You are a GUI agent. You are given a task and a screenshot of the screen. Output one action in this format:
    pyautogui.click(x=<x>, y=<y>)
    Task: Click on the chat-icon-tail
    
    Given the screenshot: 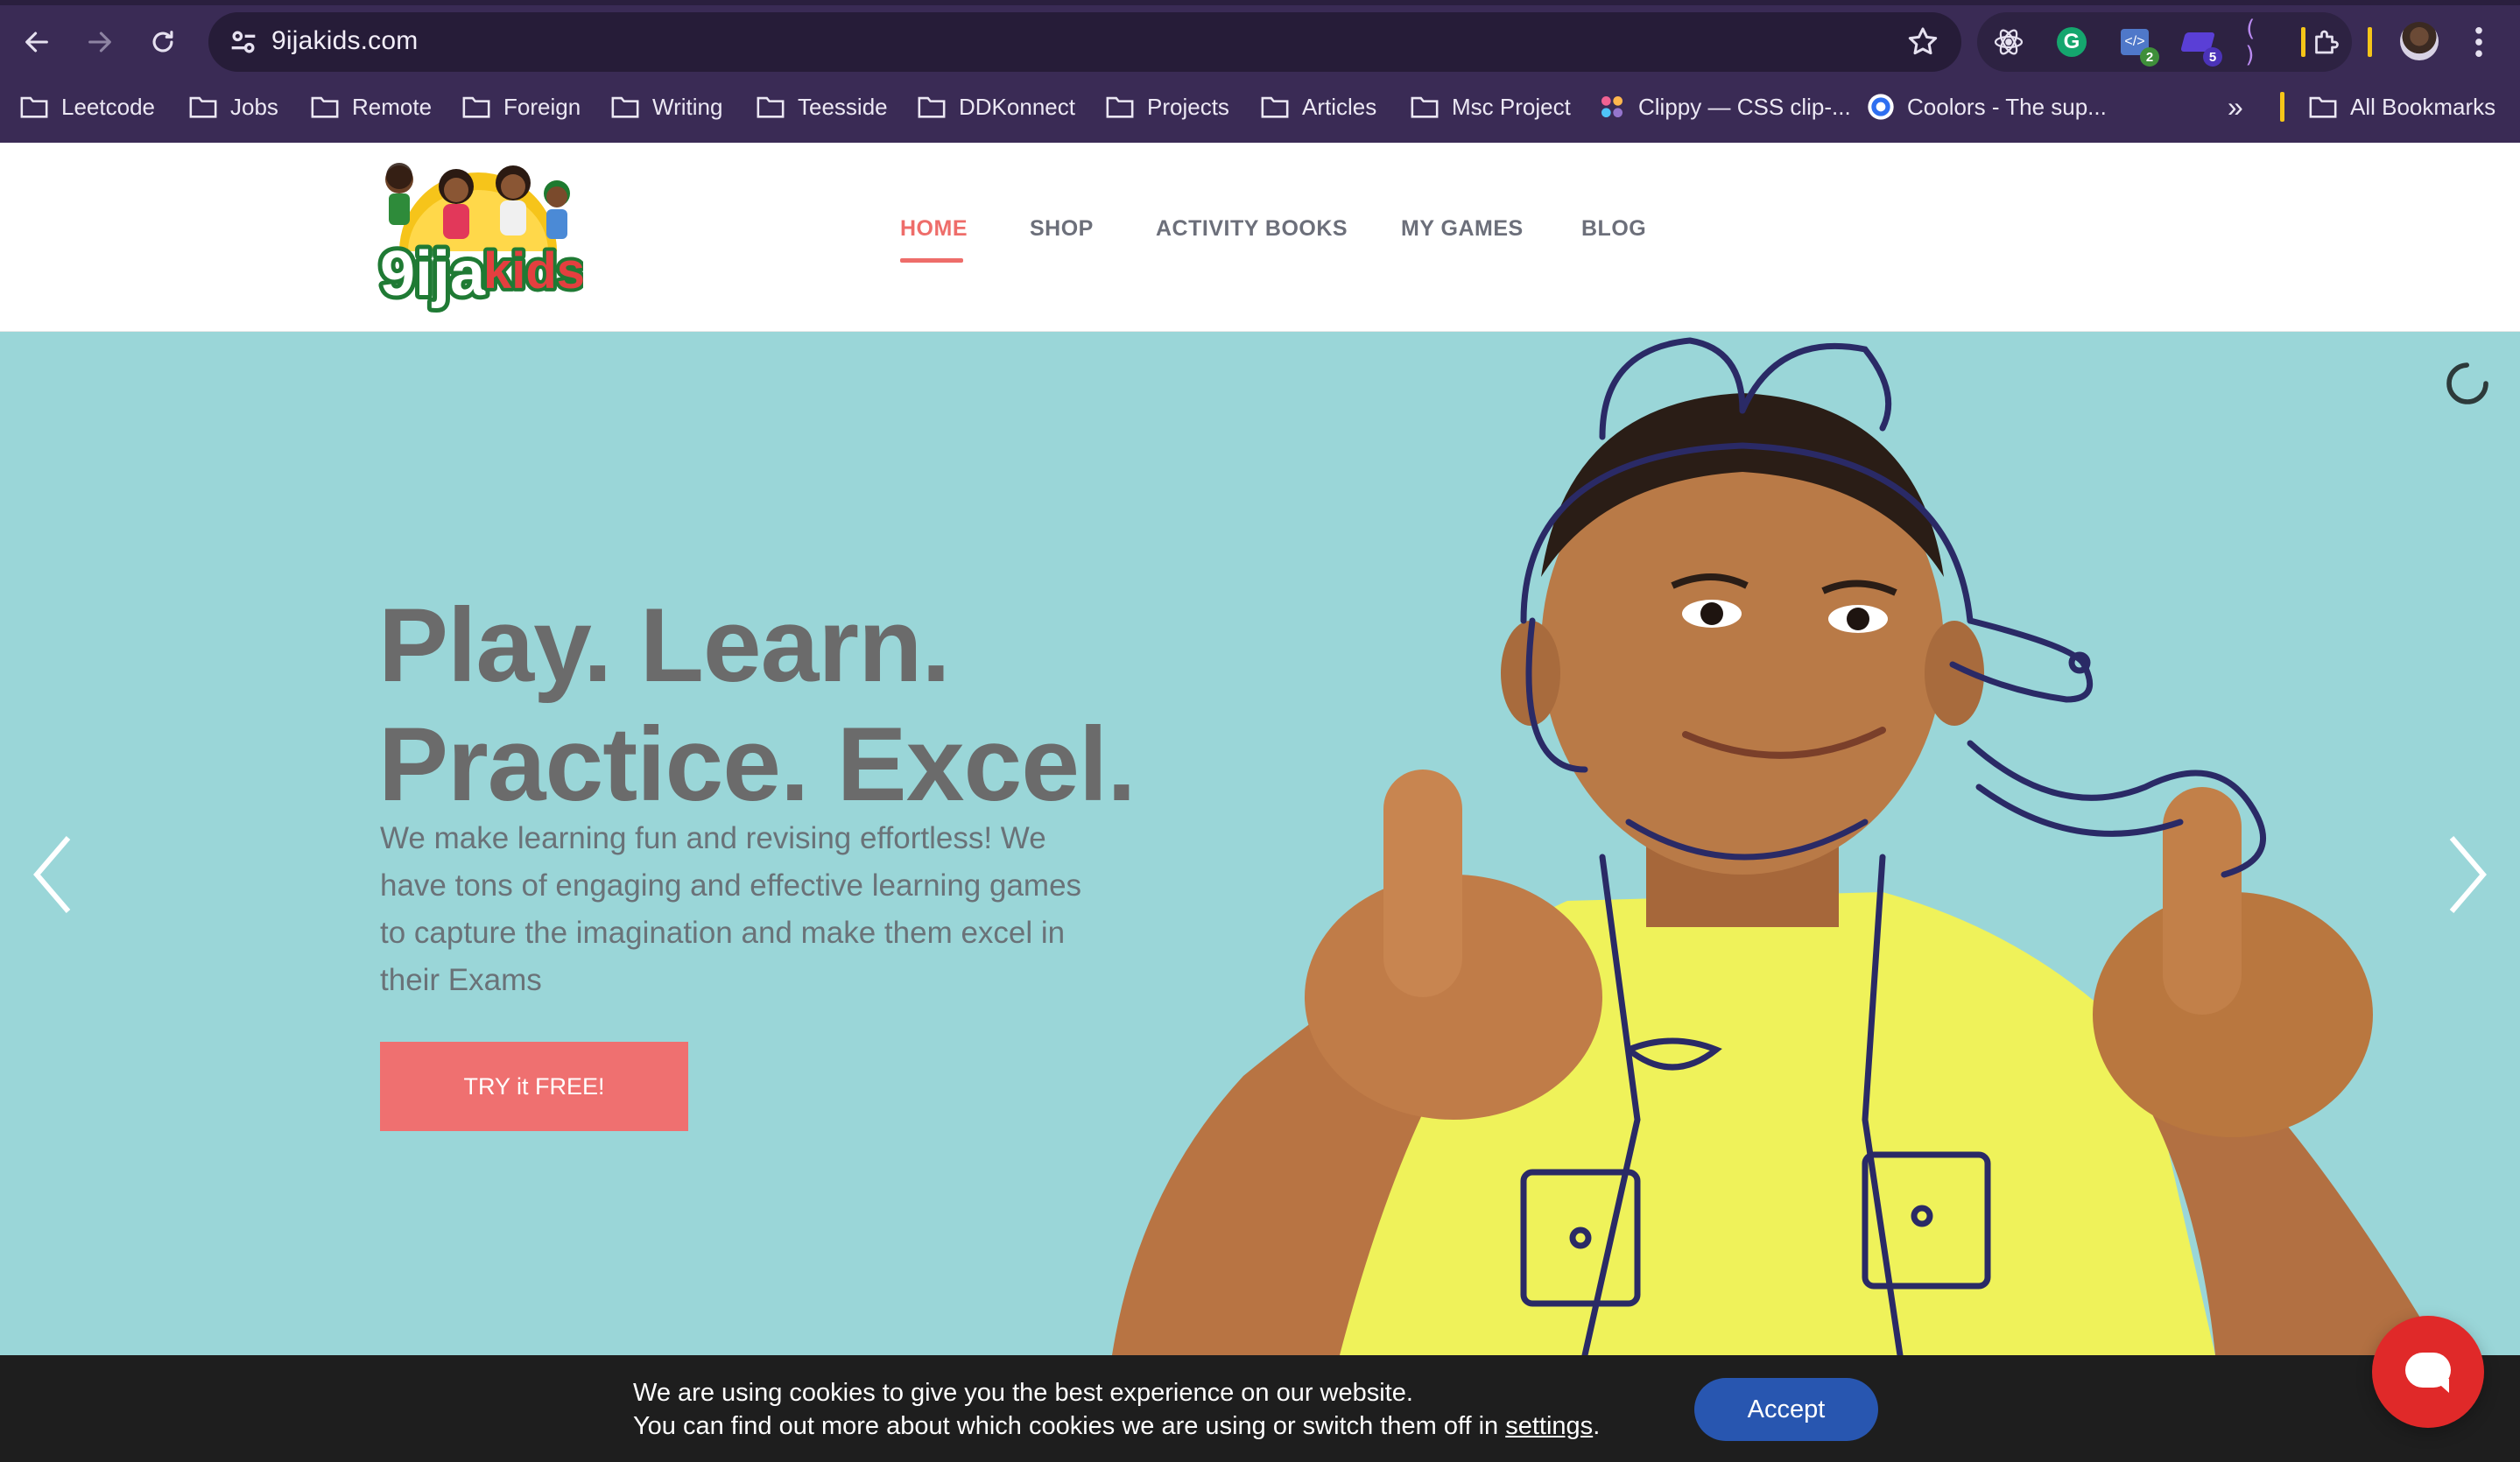 What is the action you would take?
    pyautogui.click(x=2441, y=1386)
    